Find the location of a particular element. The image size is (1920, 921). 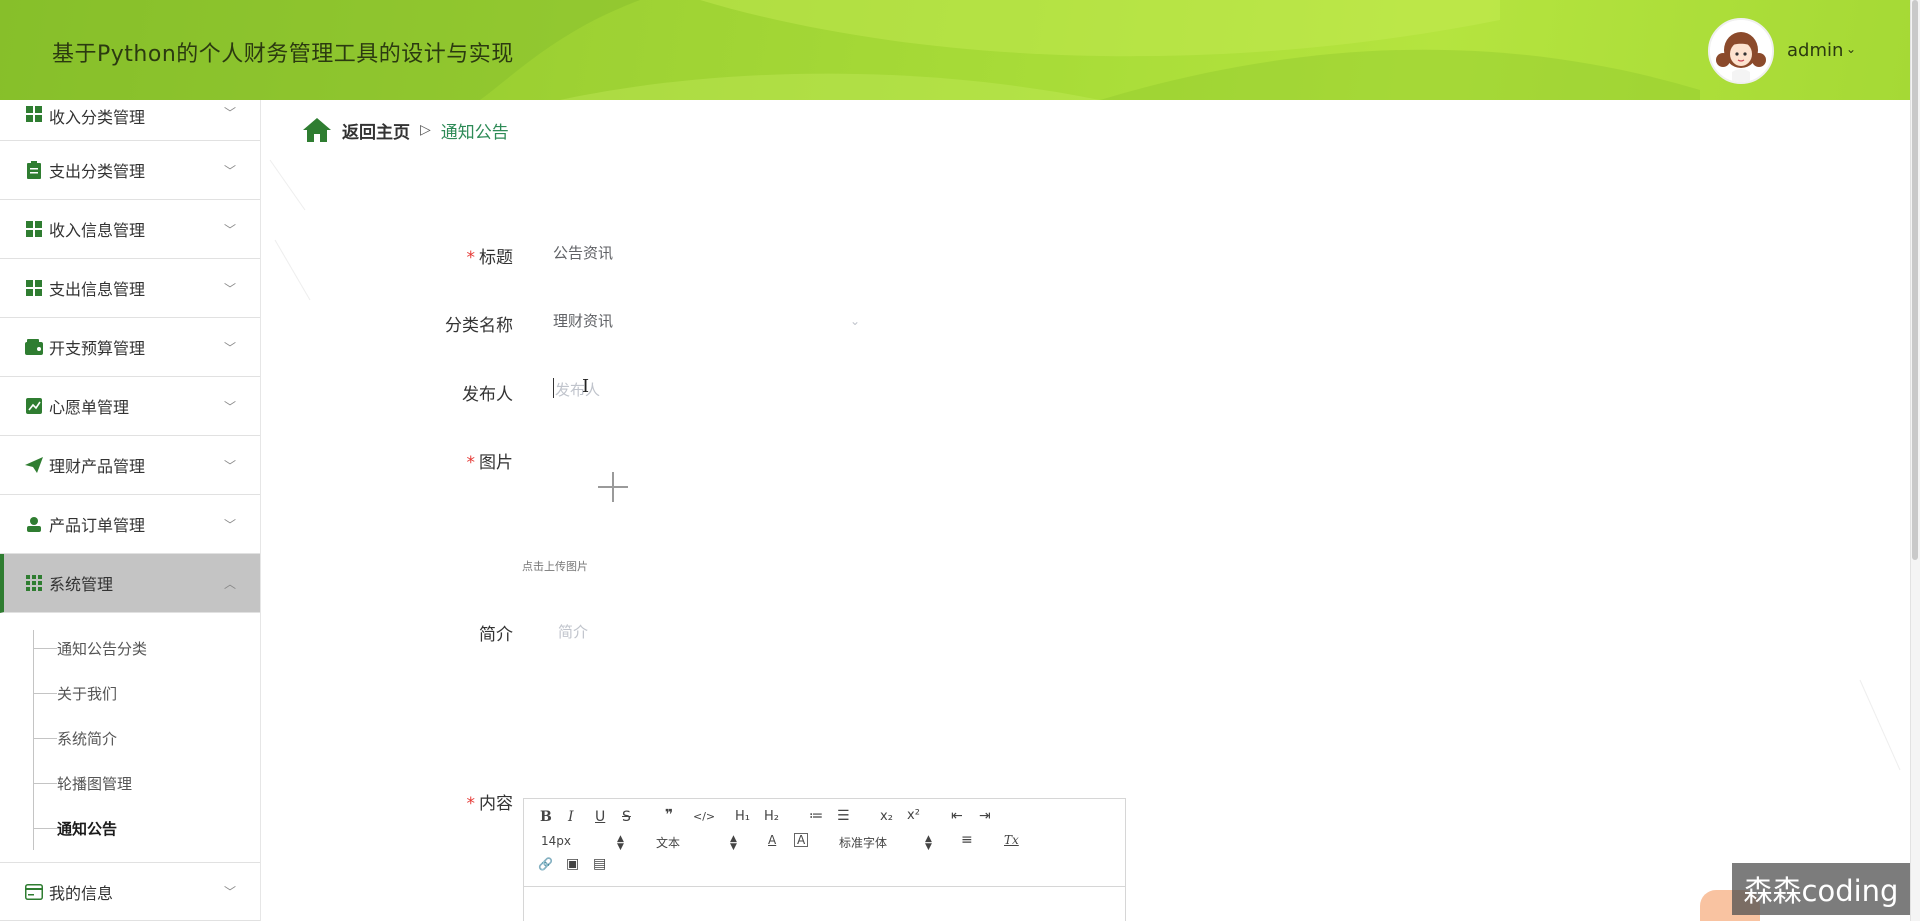

sidebar-item-label: 支出信息管理 is located at coordinates (97, 289).